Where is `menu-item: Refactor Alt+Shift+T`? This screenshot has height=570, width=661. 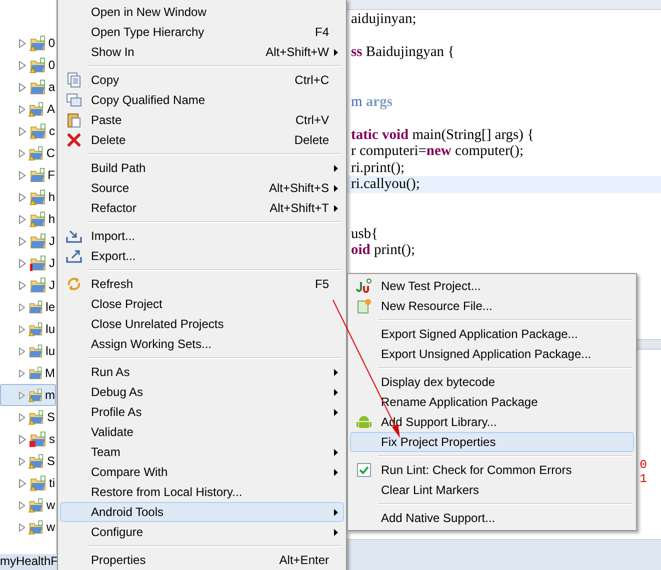
menu-item: Refactor Alt+Shift+T is located at coordinates (202, 208).